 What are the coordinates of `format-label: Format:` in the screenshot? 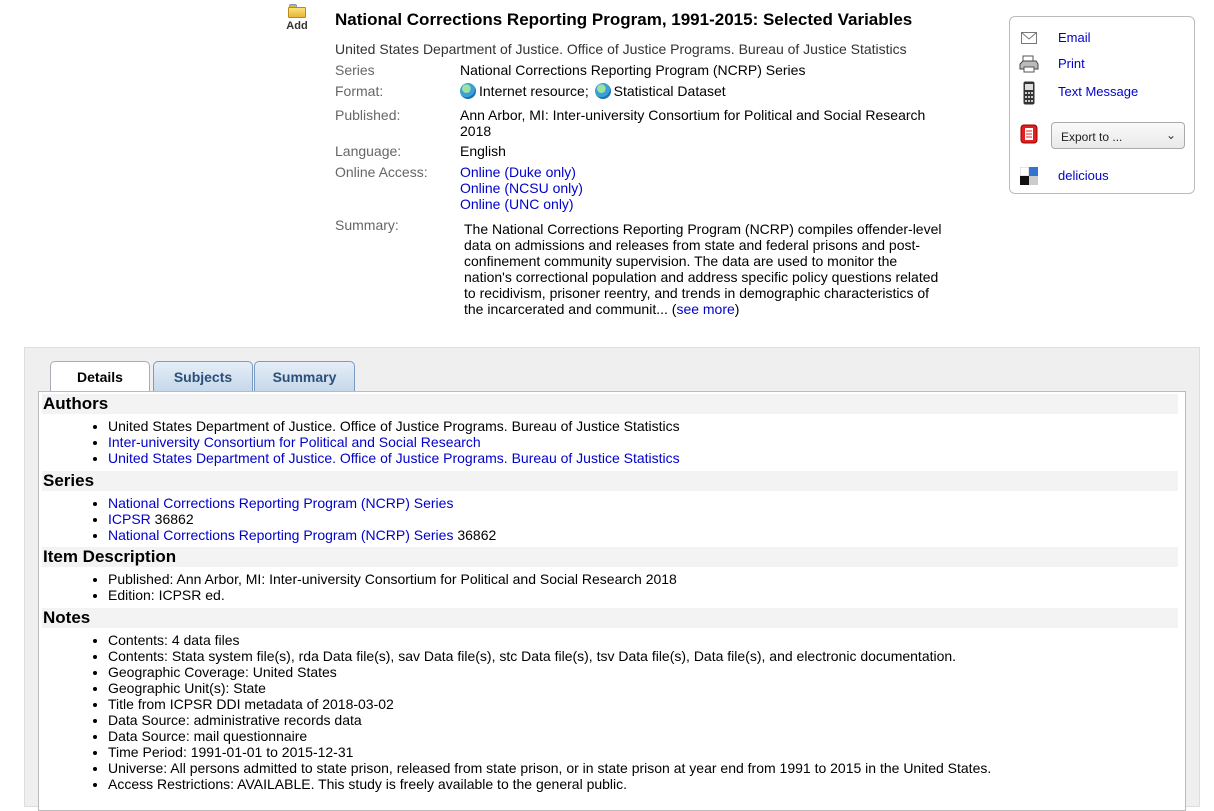 It's located at (359, 91).